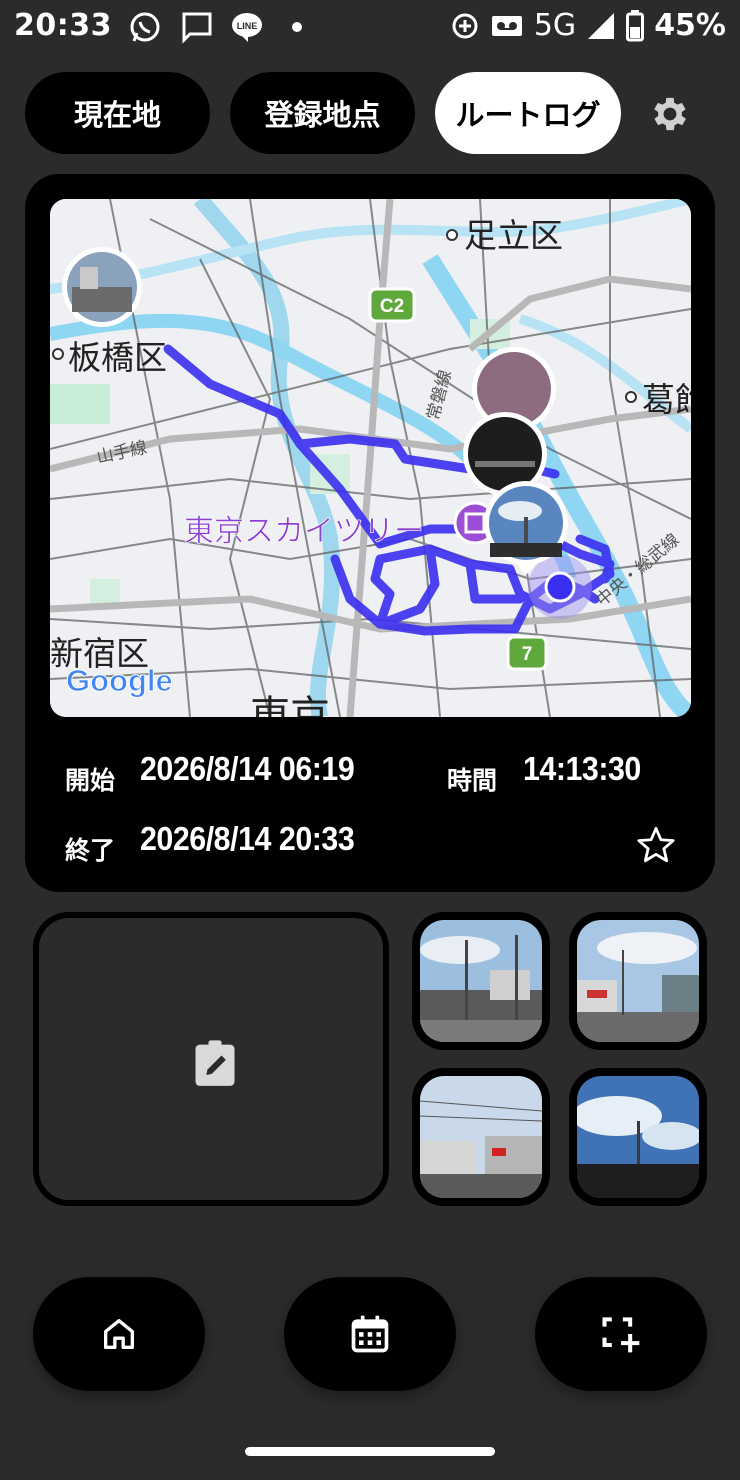  Describe the element at coordinates (528, 113) in the screenshot. I see `tab-route-log: ルートログ` at that location.